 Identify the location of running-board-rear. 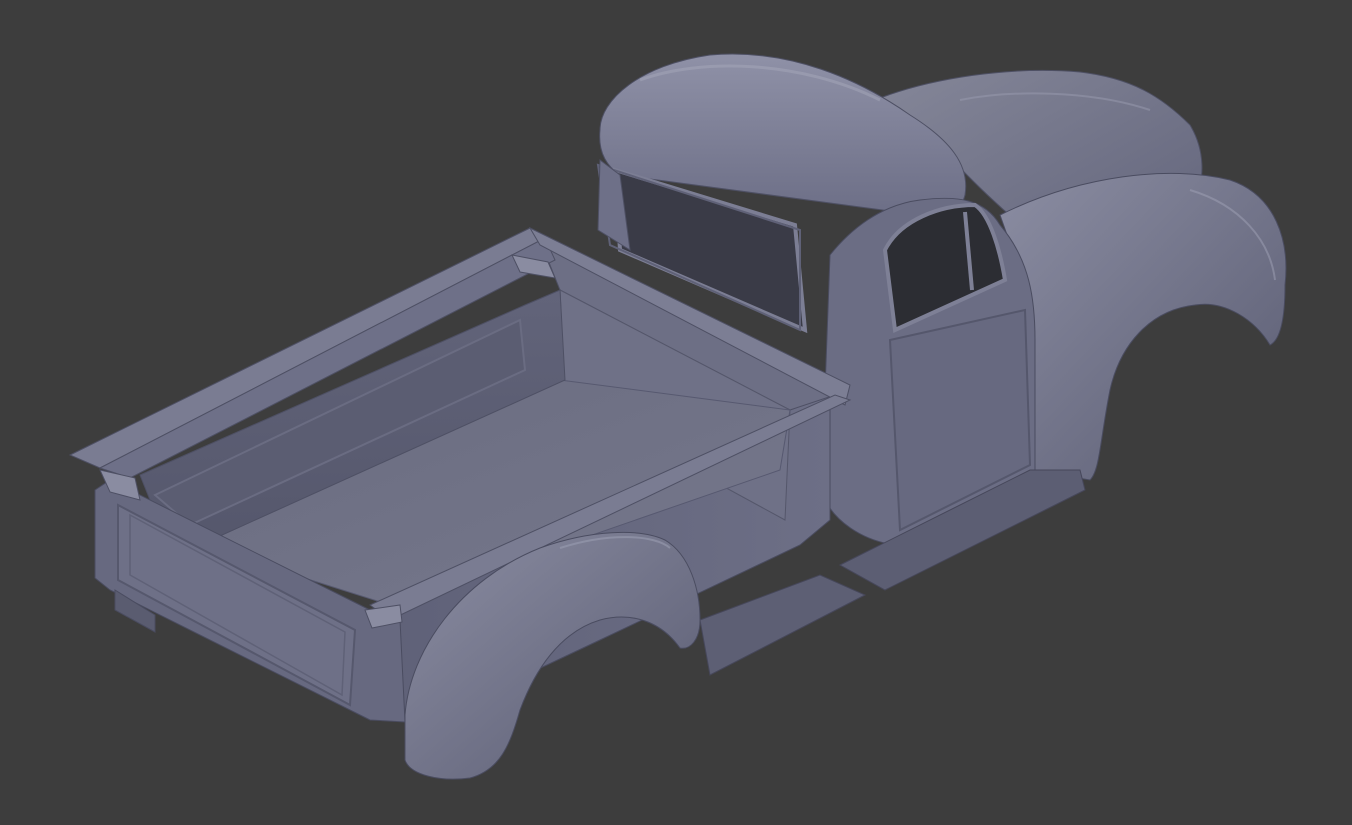
(783, 625).